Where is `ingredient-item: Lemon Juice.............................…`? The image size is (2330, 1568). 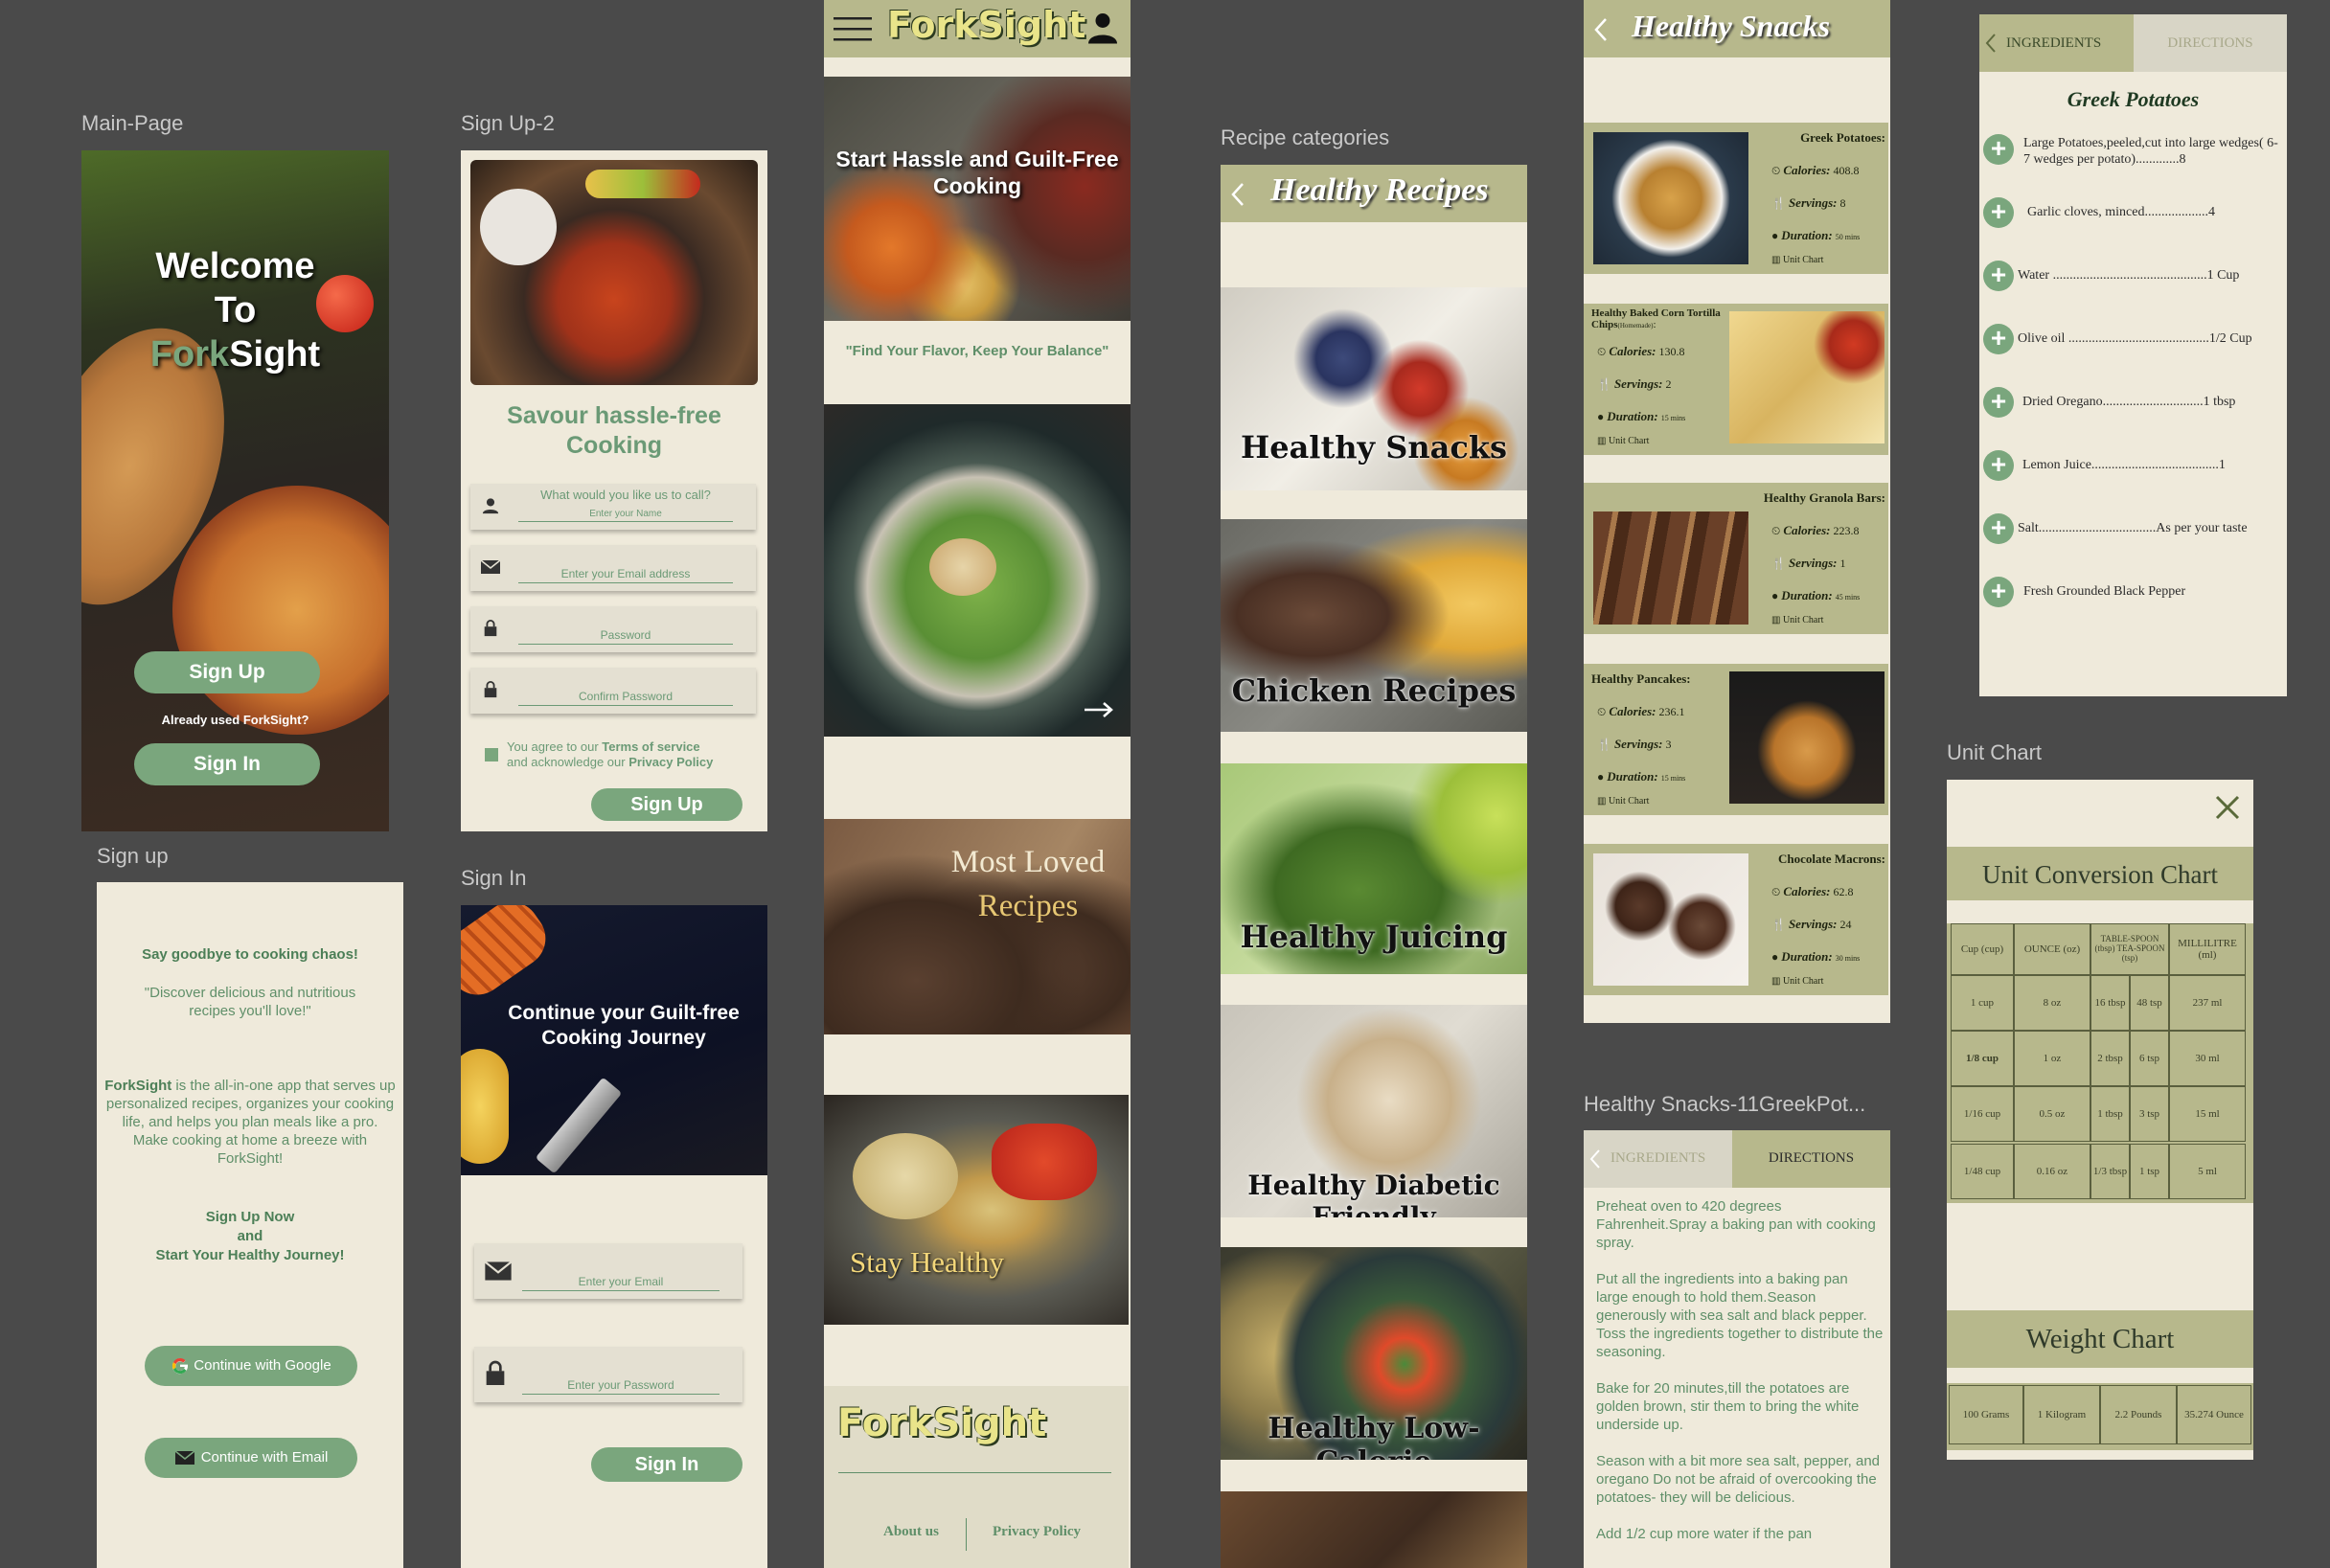 ingredient-item: Lemon Juice.............................… is located at coordinates (2124, 465).